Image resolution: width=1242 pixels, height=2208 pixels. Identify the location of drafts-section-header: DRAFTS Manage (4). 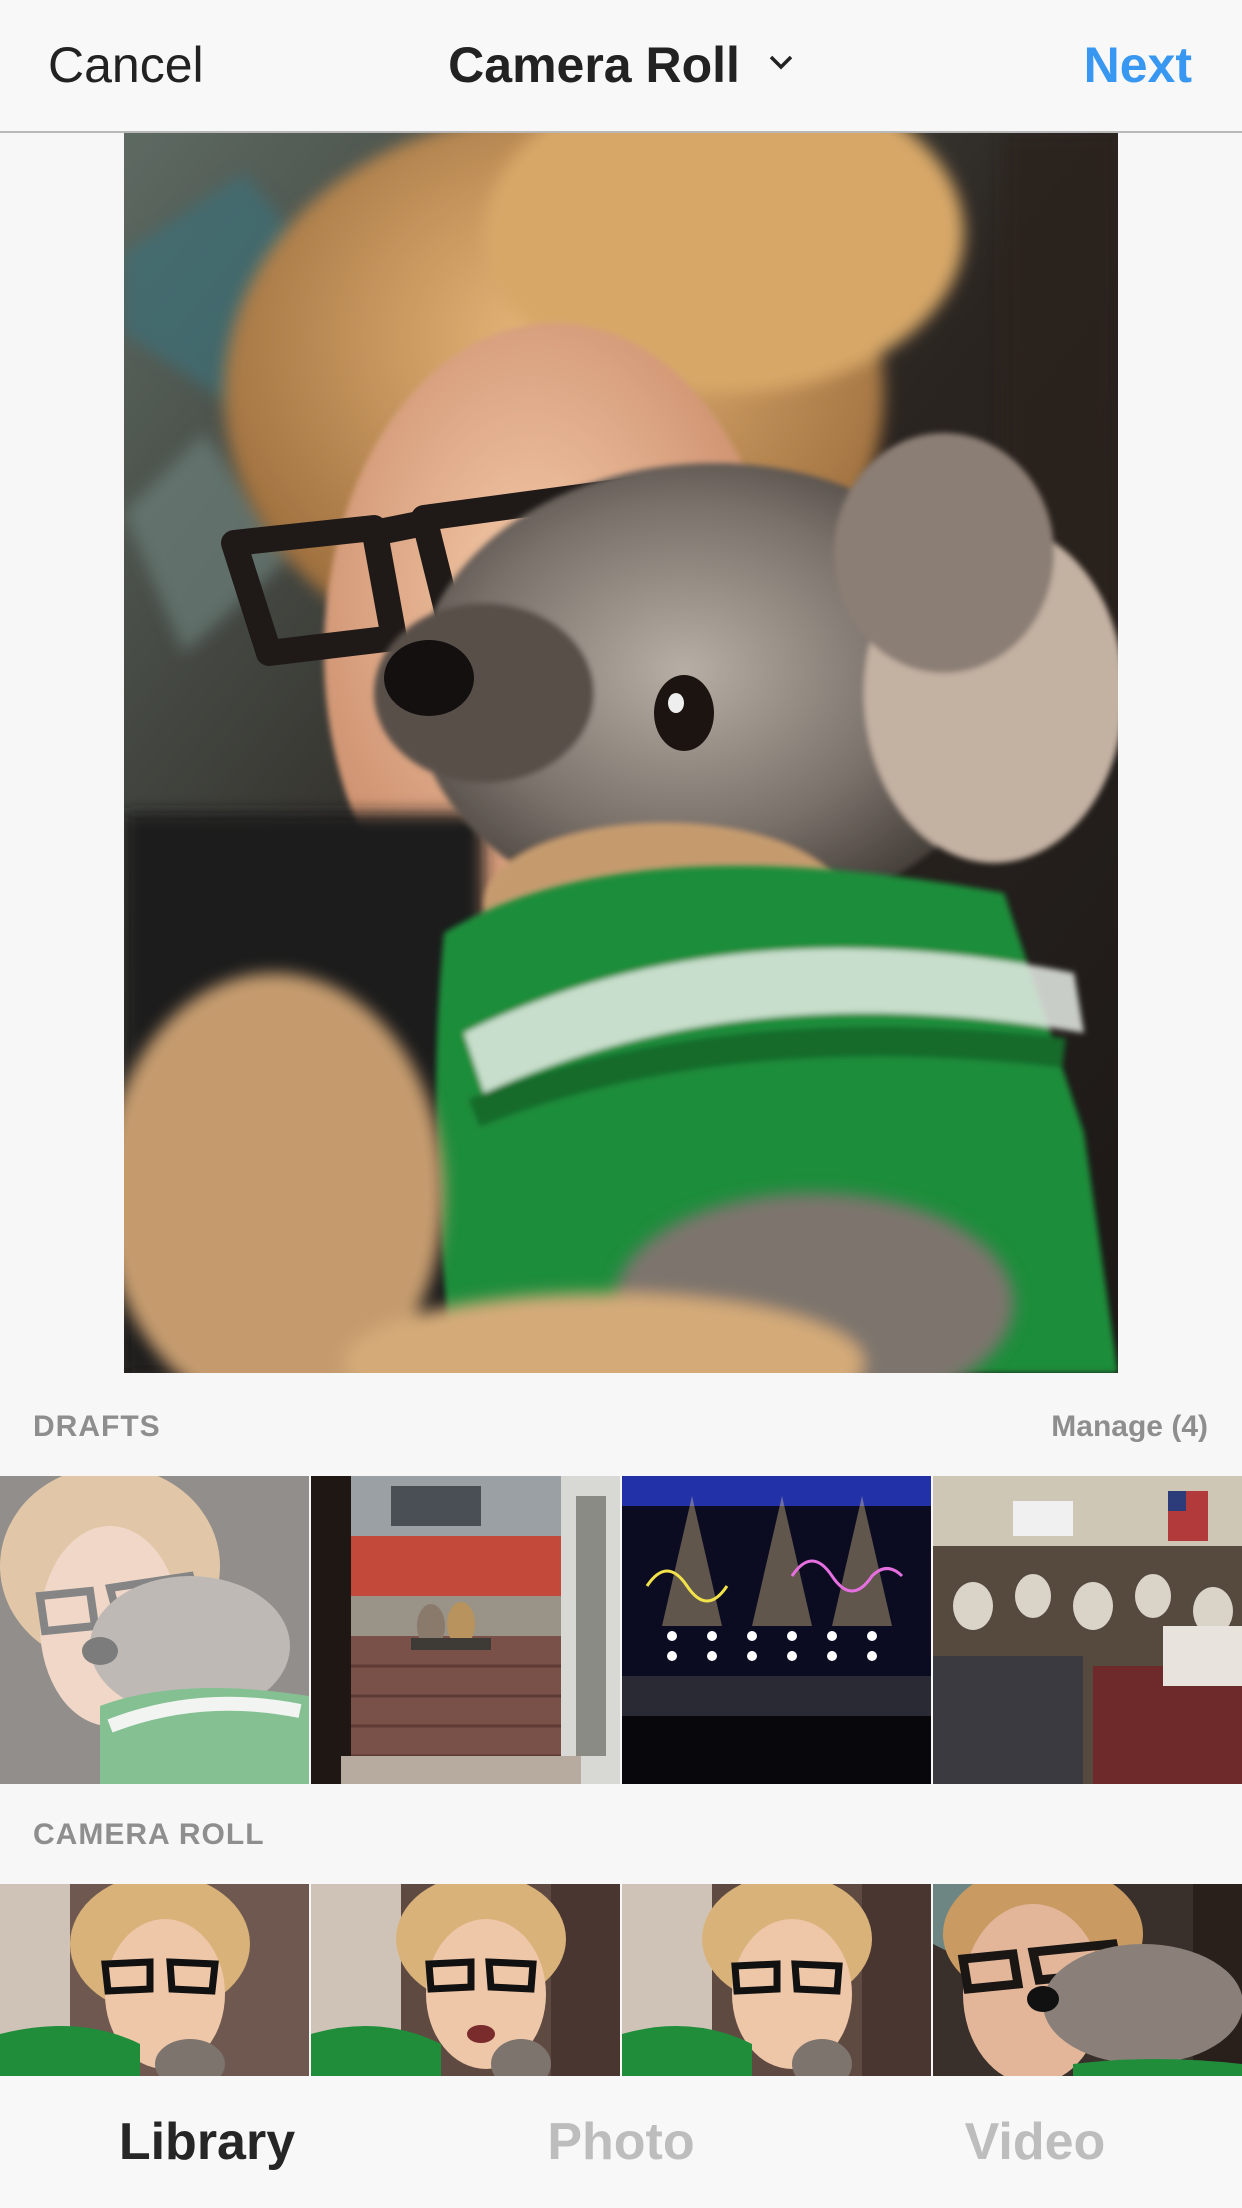
(621, 1427).